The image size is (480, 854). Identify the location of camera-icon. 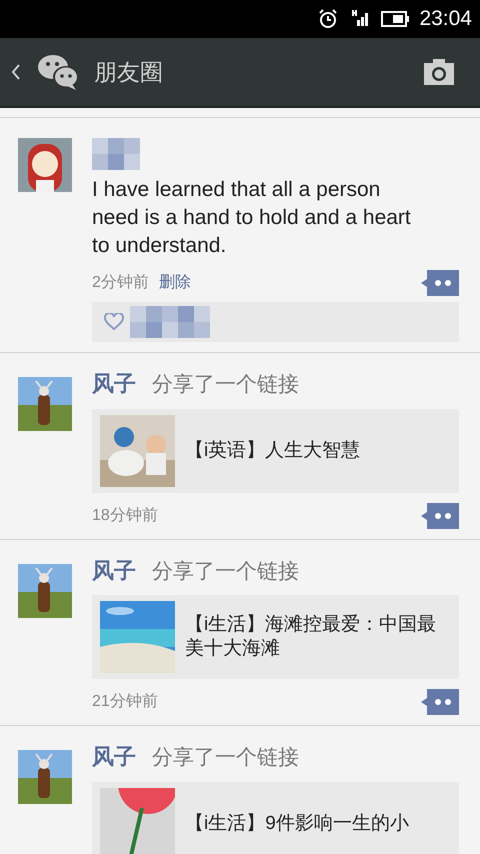
(439, 72).